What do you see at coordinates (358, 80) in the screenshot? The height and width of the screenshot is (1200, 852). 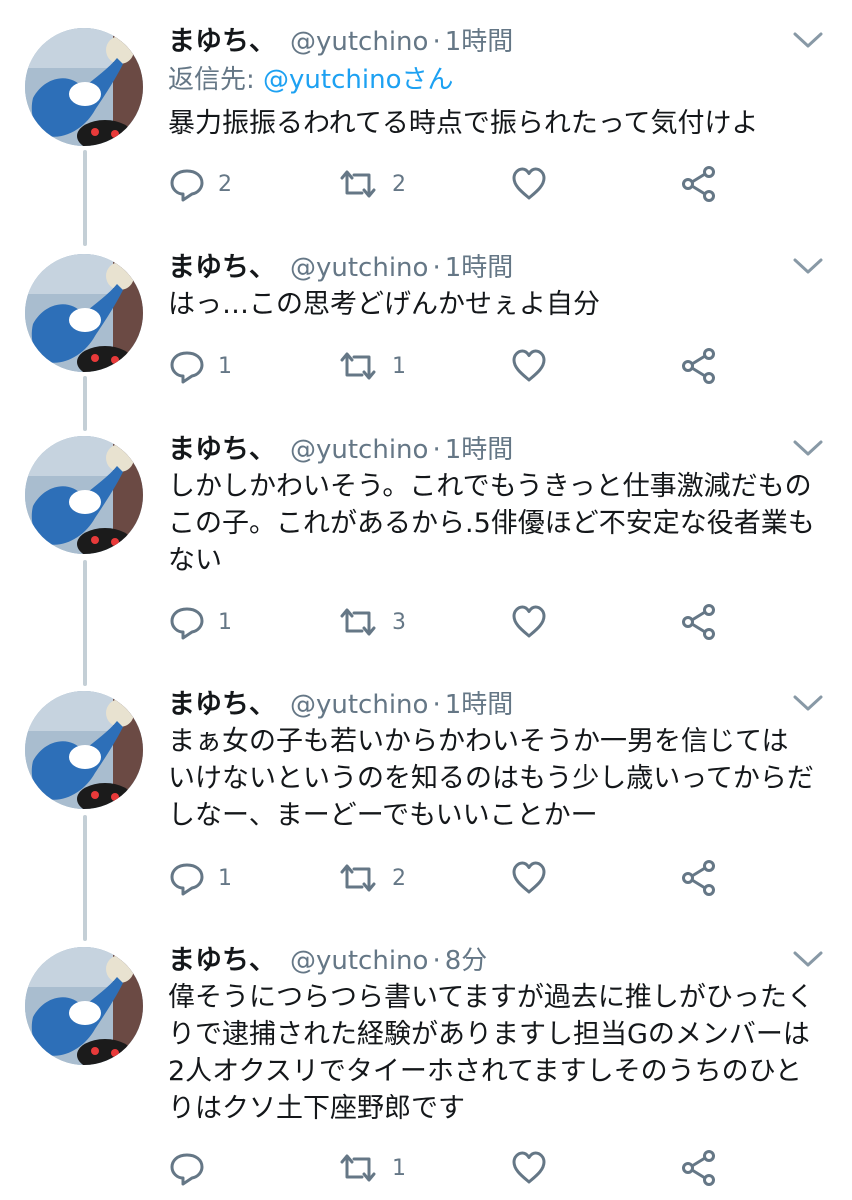 I see `reply-handle-link: @yutchinoさん` at bounding box center [358, 80].